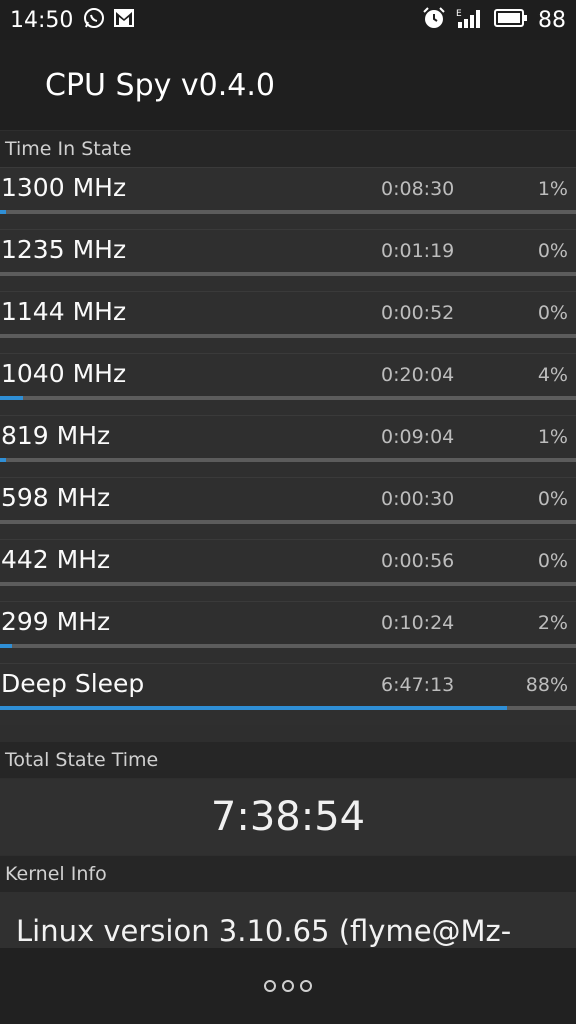 Image resolution: width=576 pixels, height=1024 pixels. Describe the element at coordinates (288, 570) in the screenshot. I see `state-row: 442 MHz 0:00:56 0%` at that location.